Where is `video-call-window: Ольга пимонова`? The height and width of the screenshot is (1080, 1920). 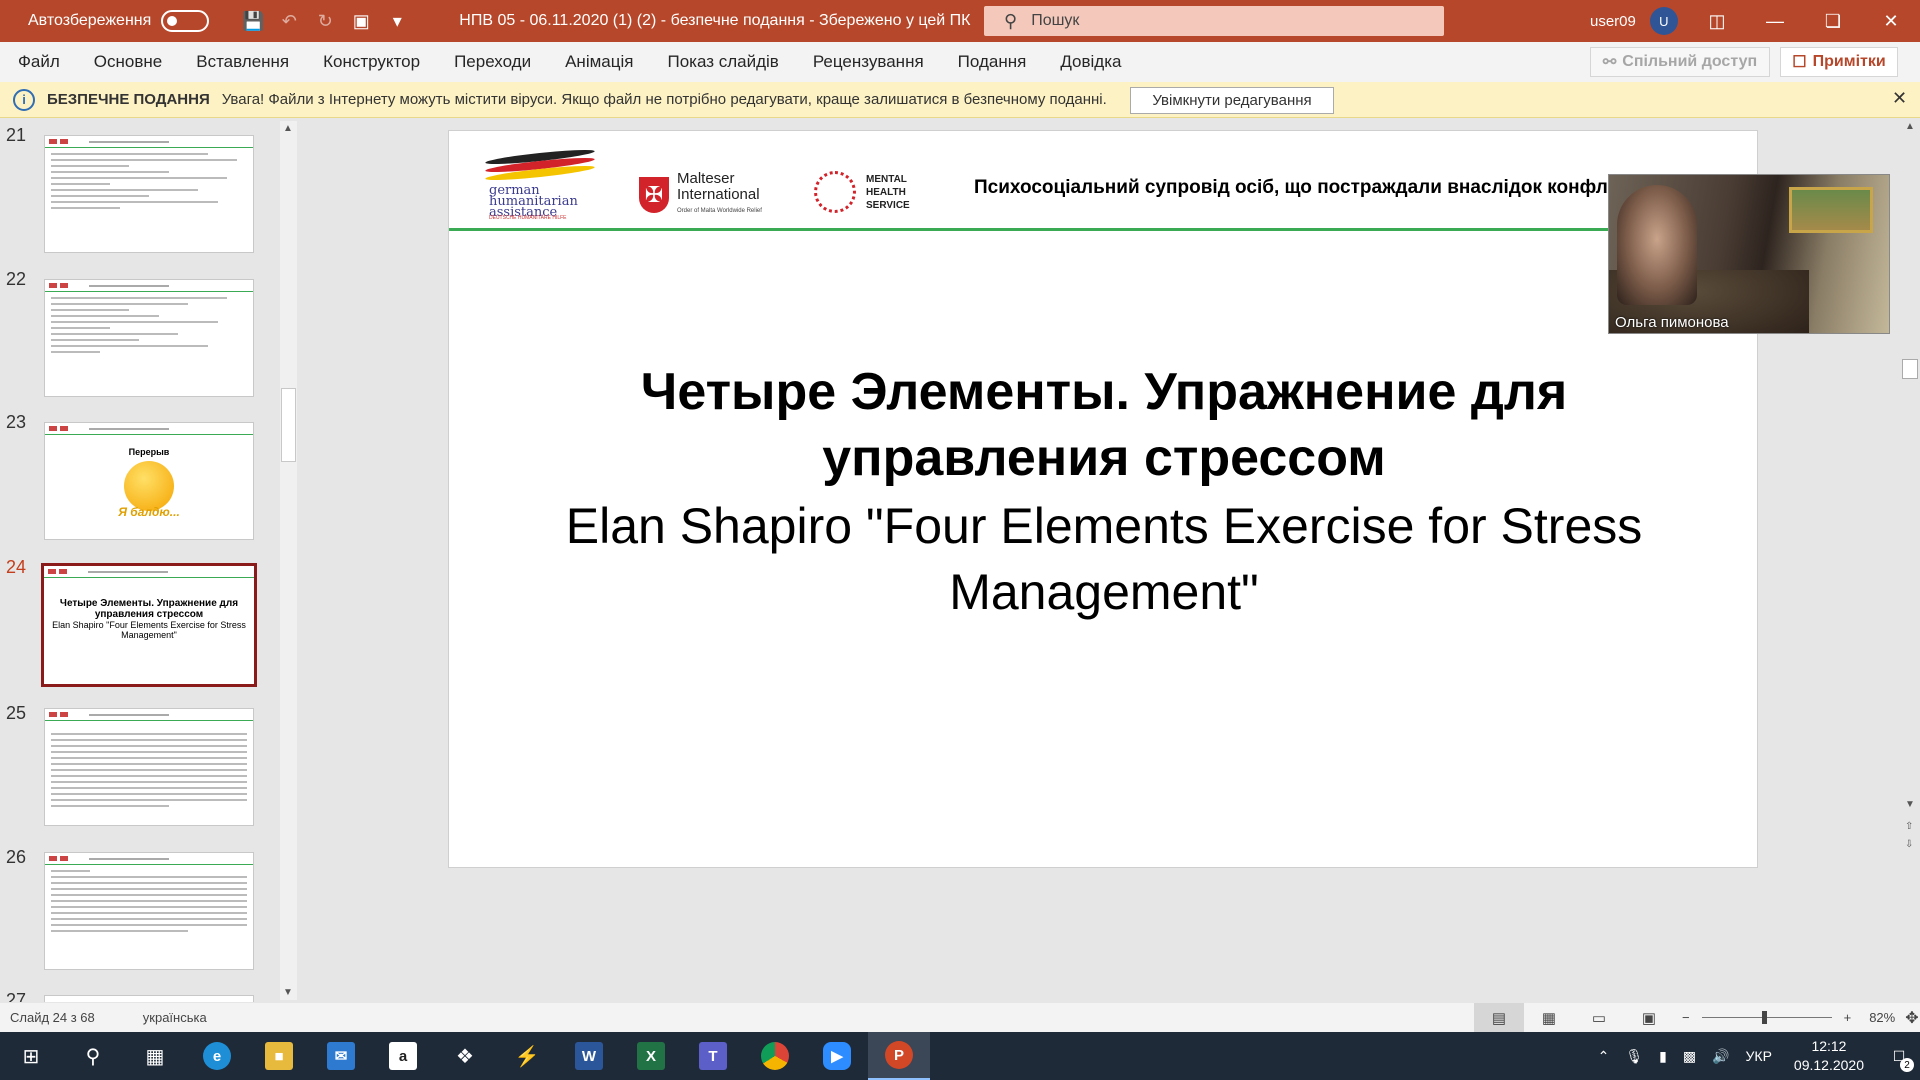
video-call-window: Ольга пимонова is located at coordinates (1749, 254).